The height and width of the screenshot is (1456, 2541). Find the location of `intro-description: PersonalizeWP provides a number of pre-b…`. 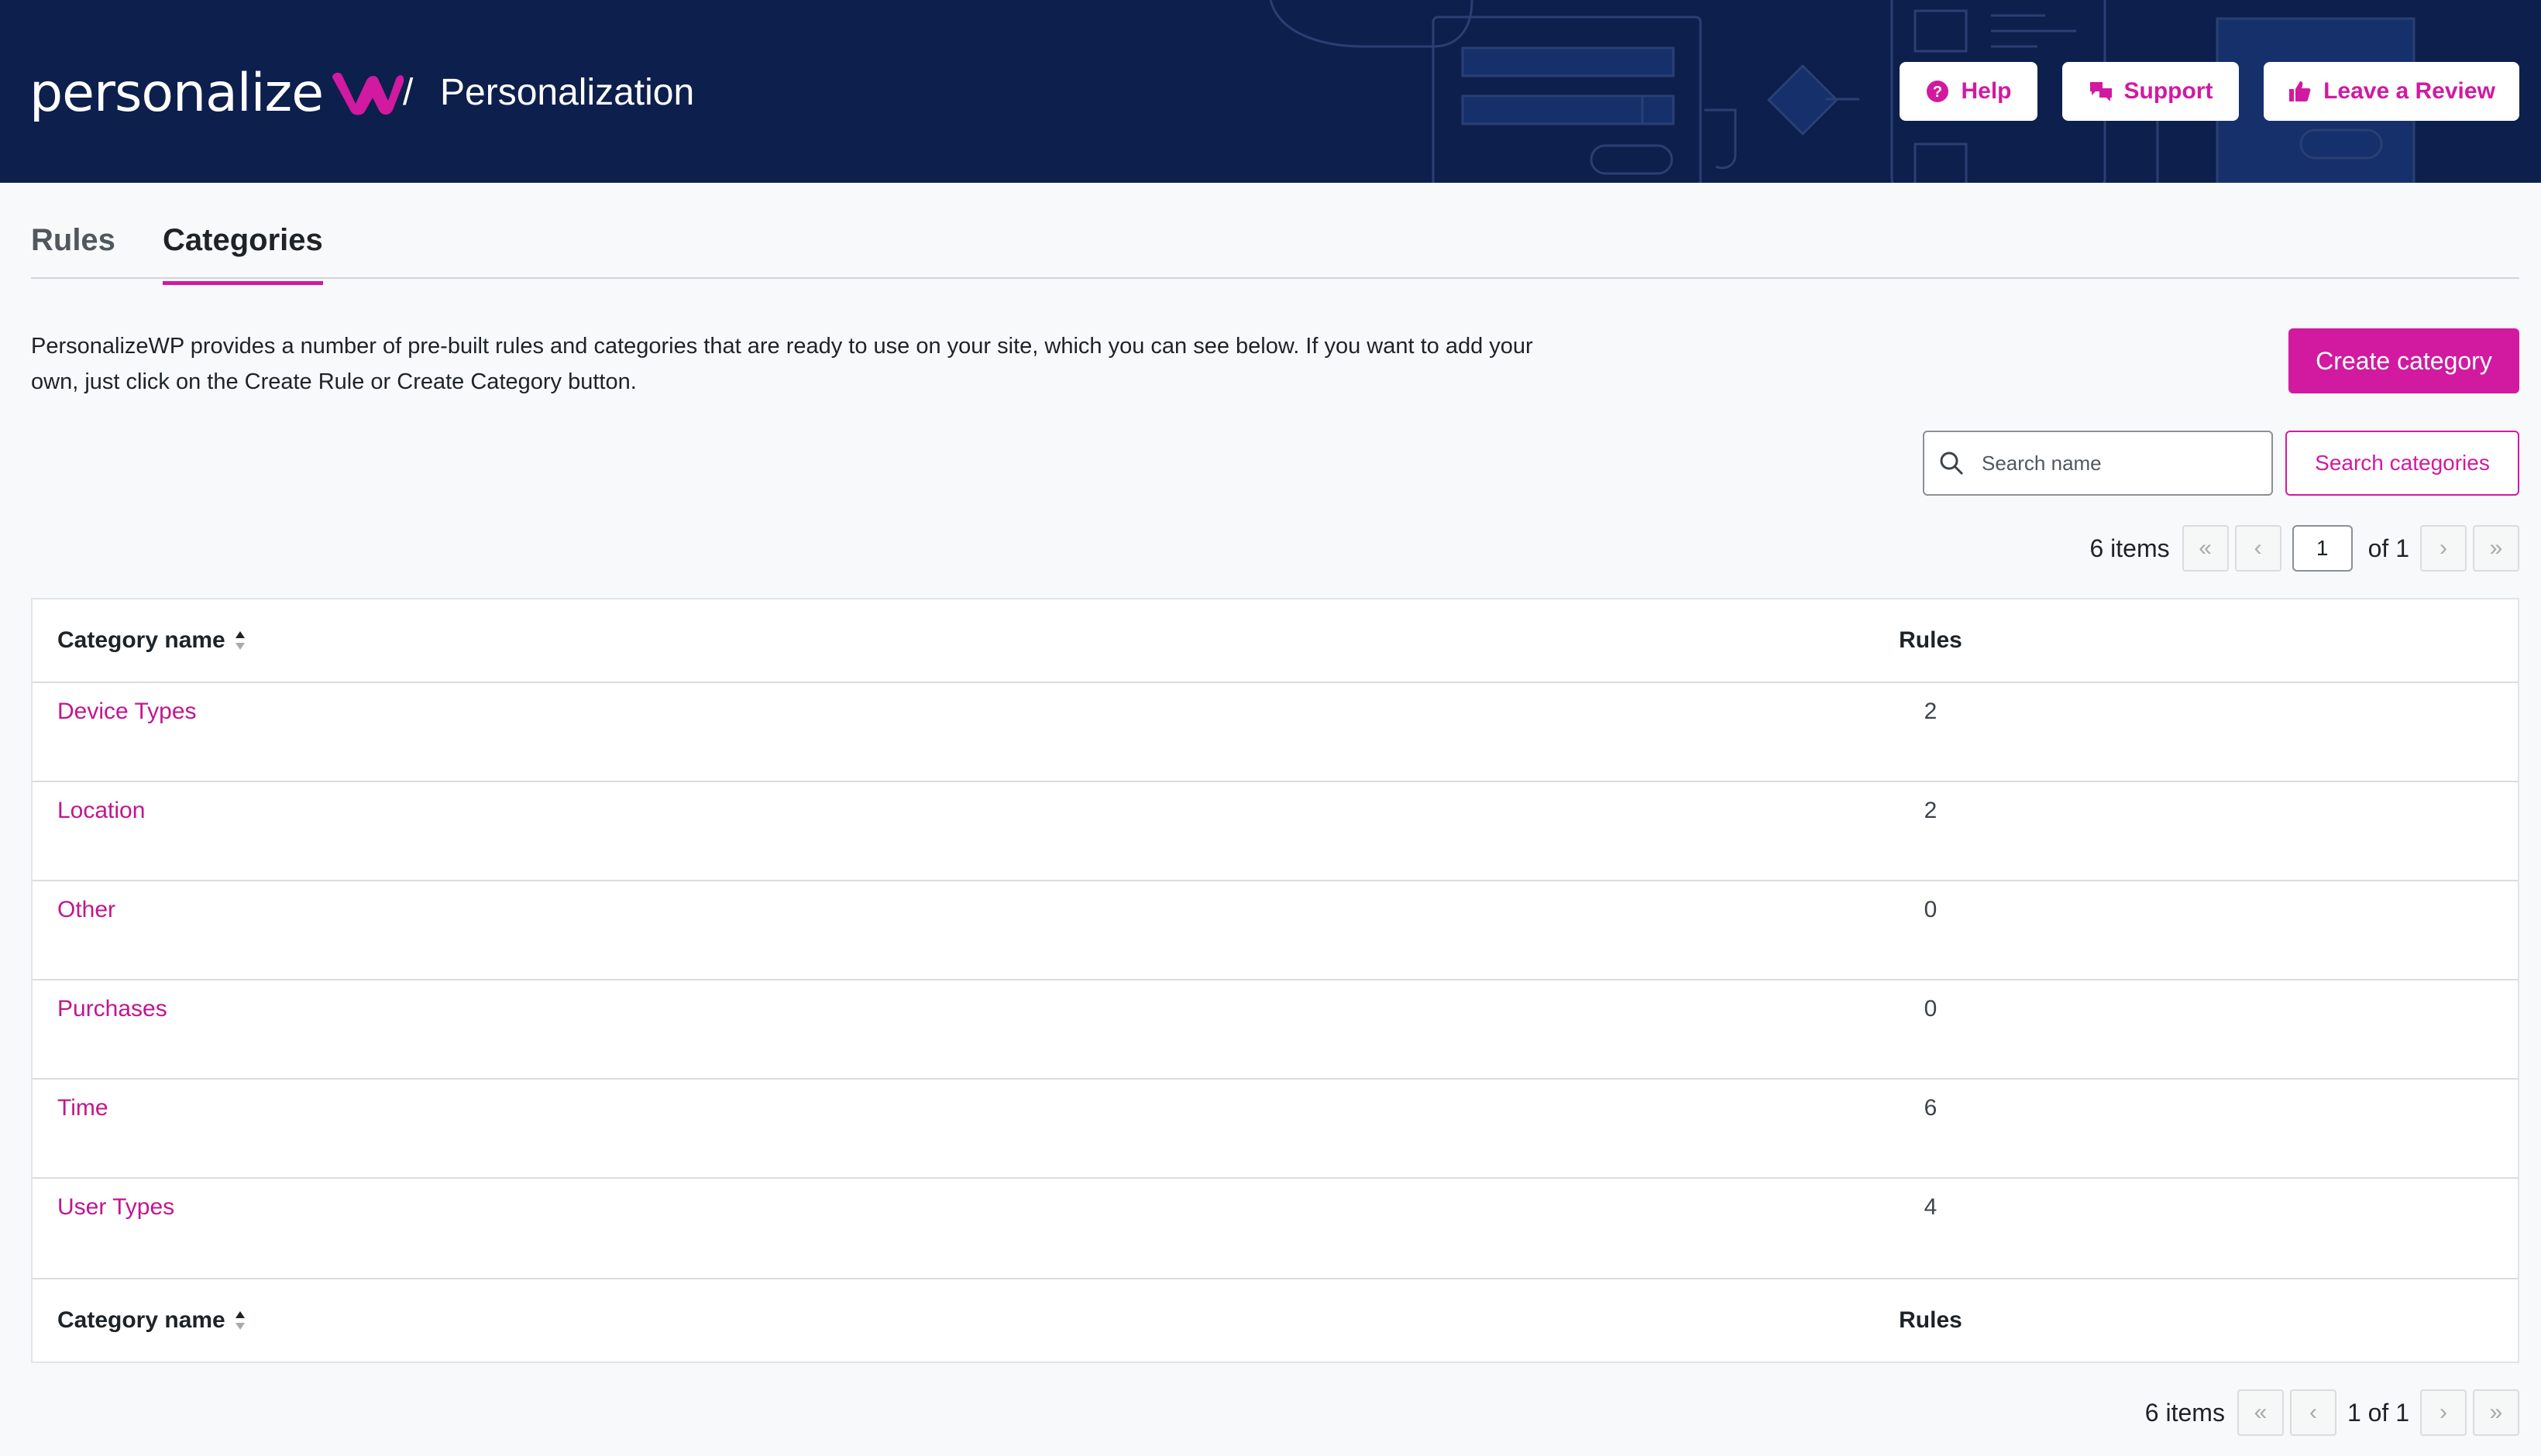

intro-description: PersonalizeWP provides a number of pre-b… is located at coordinates (782, 364).